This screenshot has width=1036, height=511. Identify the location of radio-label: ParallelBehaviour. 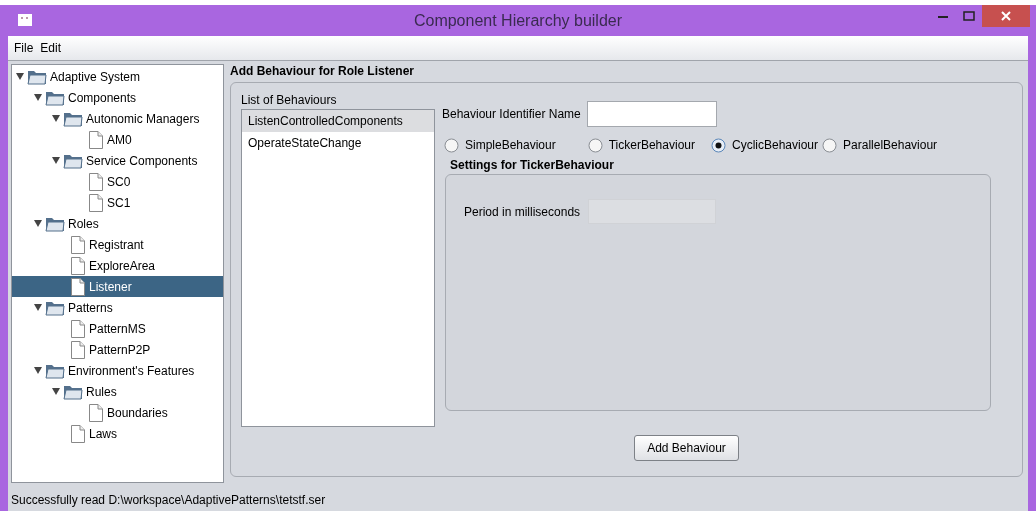
(890, 145).